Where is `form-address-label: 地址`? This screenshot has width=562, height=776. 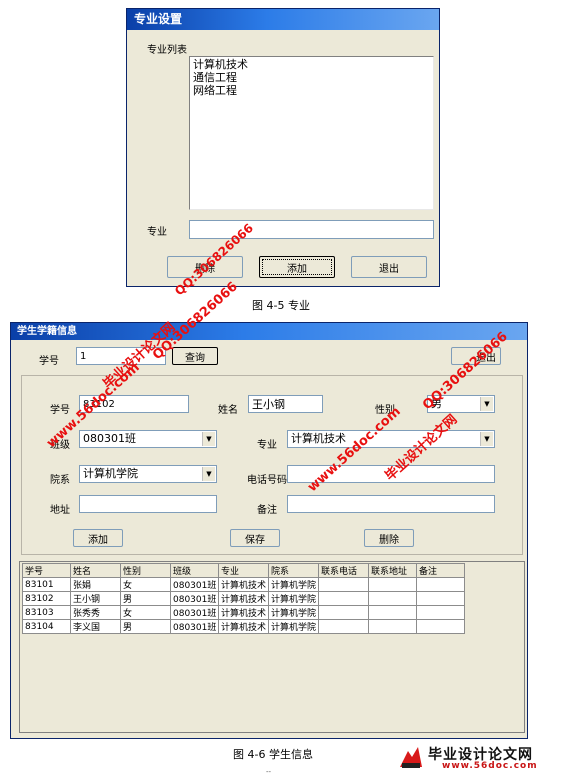
form-address-label: 地址 is located at coordinates (60, 510).